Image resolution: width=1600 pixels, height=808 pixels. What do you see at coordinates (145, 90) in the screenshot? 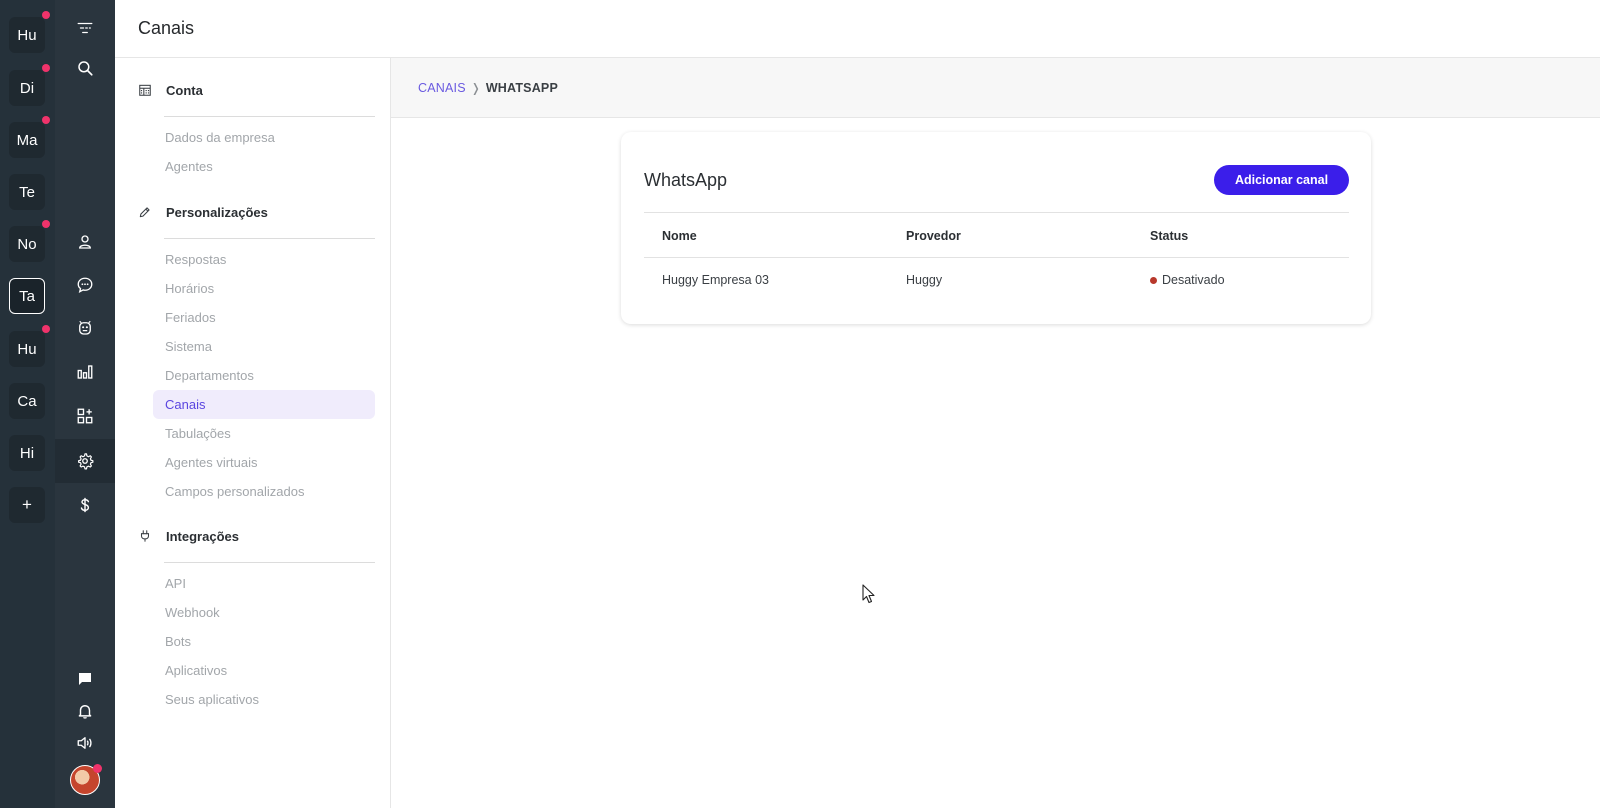
I see `building-icon` at bounding box center [145, 90].